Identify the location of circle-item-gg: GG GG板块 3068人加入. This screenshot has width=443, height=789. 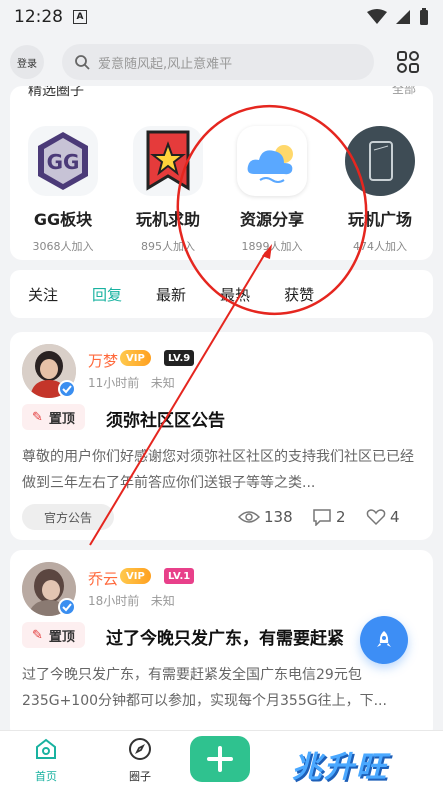
(63, 190).